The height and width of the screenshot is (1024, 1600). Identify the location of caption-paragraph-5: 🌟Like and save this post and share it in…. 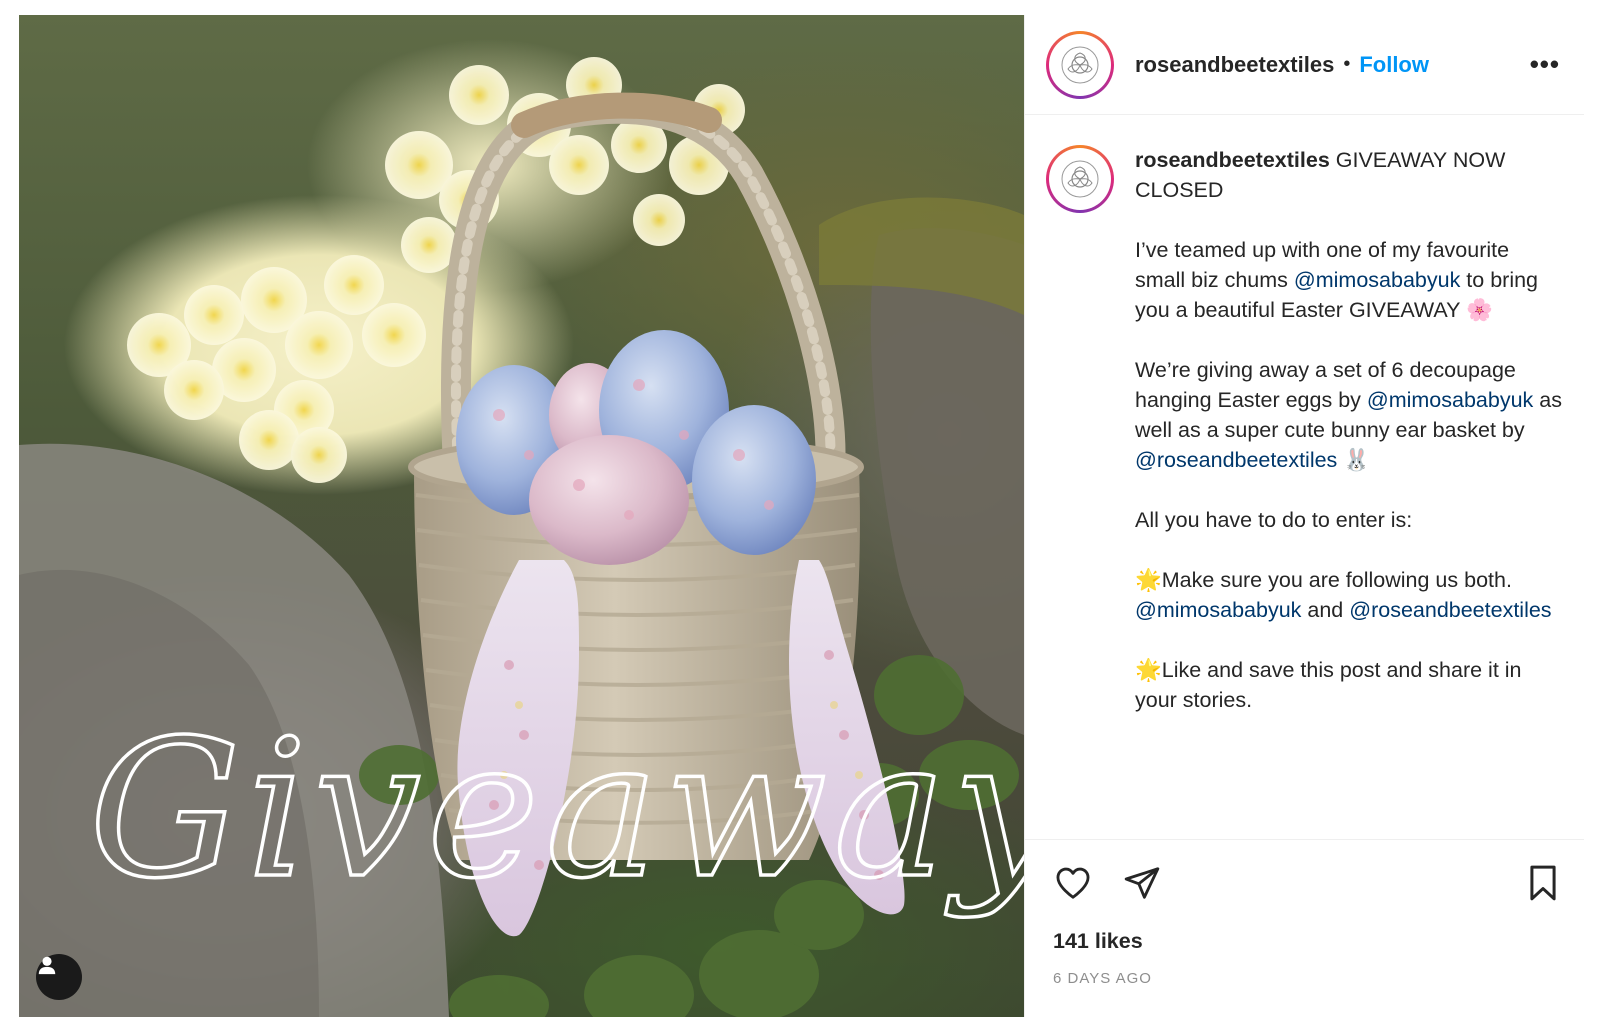
(1328, 685).